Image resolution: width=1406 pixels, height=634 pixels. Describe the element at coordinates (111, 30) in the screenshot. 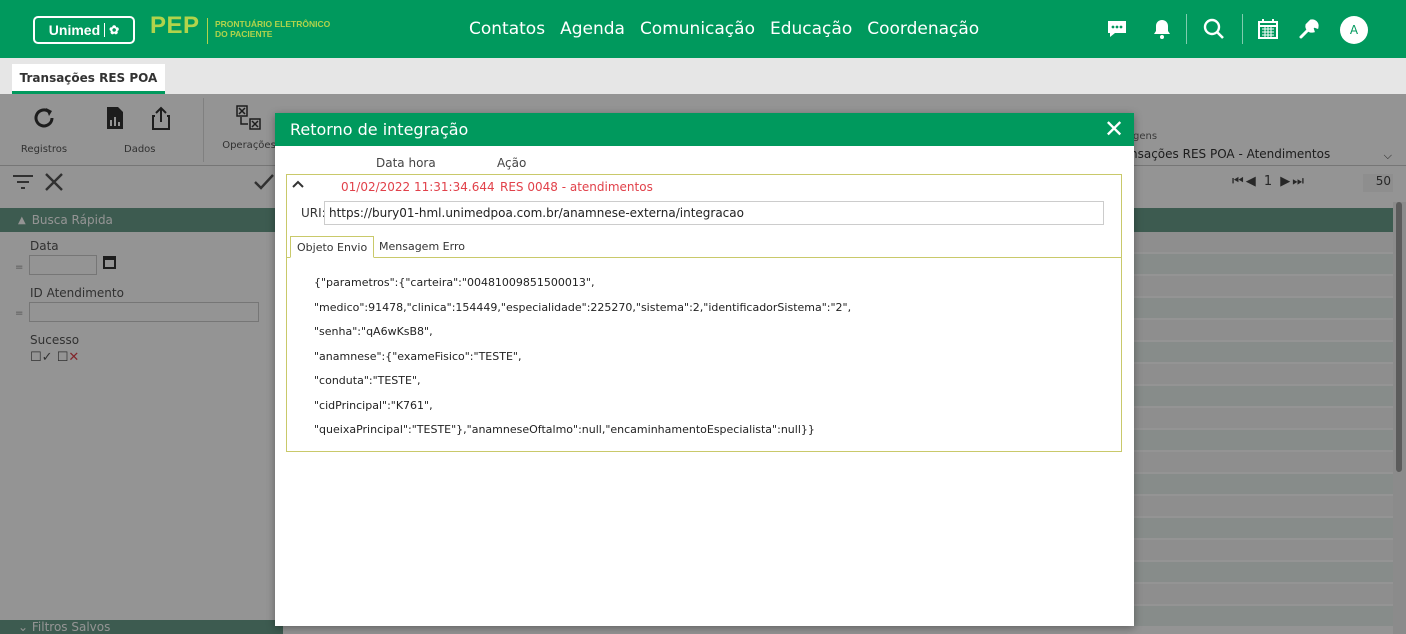

I see `logo-mark-icon: ✿` at that location.